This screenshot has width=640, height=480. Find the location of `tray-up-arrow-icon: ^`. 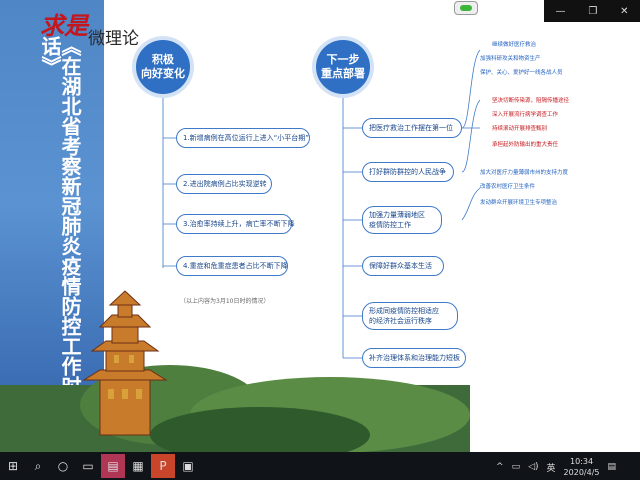

tray-up-arrow-icon: ^ is located at coordinates (500, 467).